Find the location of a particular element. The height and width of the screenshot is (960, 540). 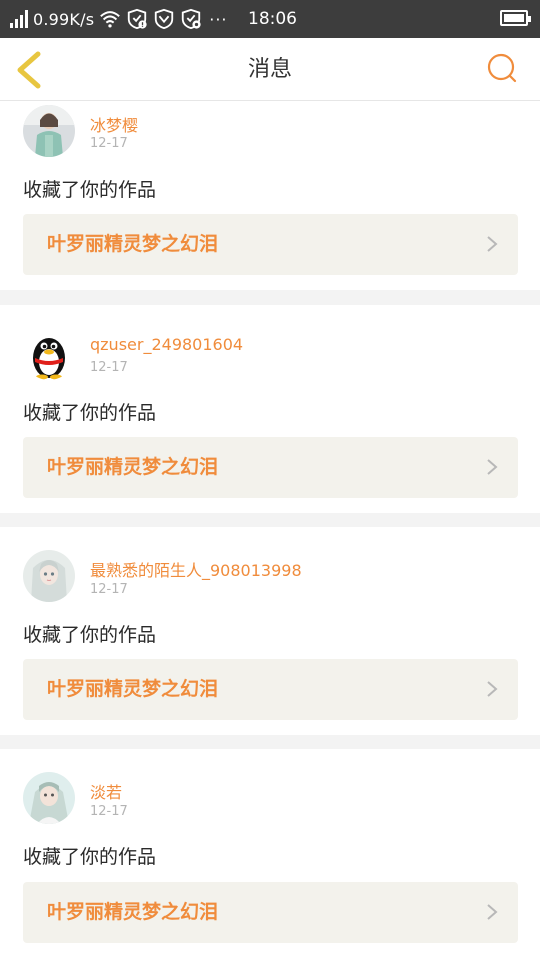

more-notifications-icon: ··· is located at coordinates (218, 19).